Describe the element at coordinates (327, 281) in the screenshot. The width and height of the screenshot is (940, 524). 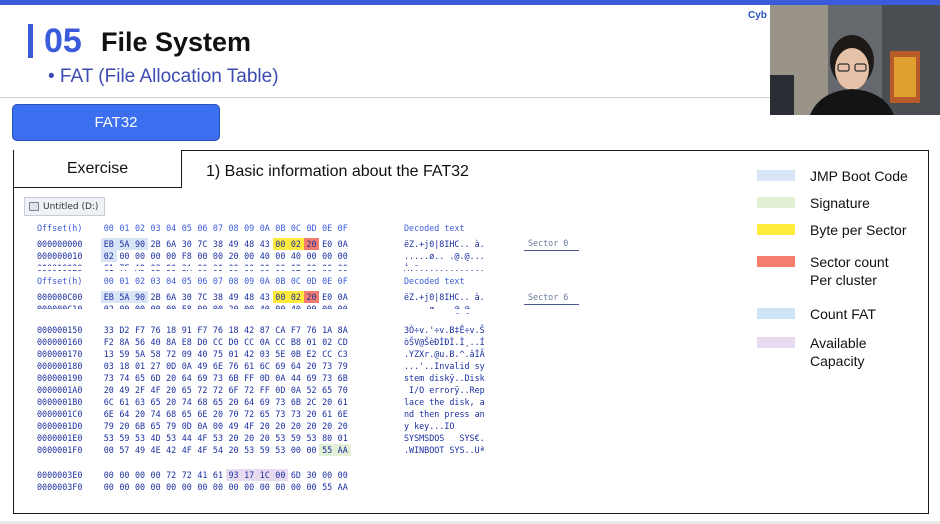
I see `hex-byte: 0E` at that location.